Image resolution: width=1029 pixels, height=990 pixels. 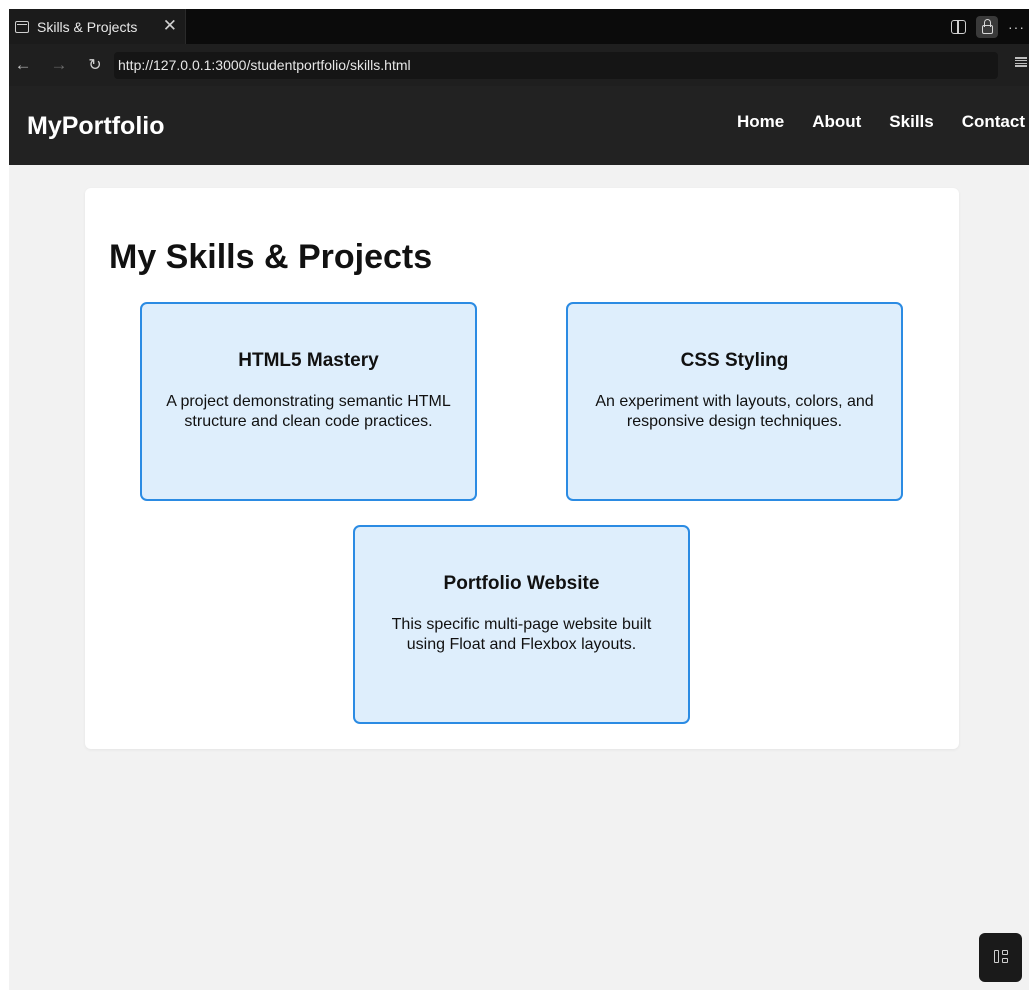 What do you see at coordinates (987, 26) in the screenshot?
I see `lock-icon` at bounding box center [987, 26].